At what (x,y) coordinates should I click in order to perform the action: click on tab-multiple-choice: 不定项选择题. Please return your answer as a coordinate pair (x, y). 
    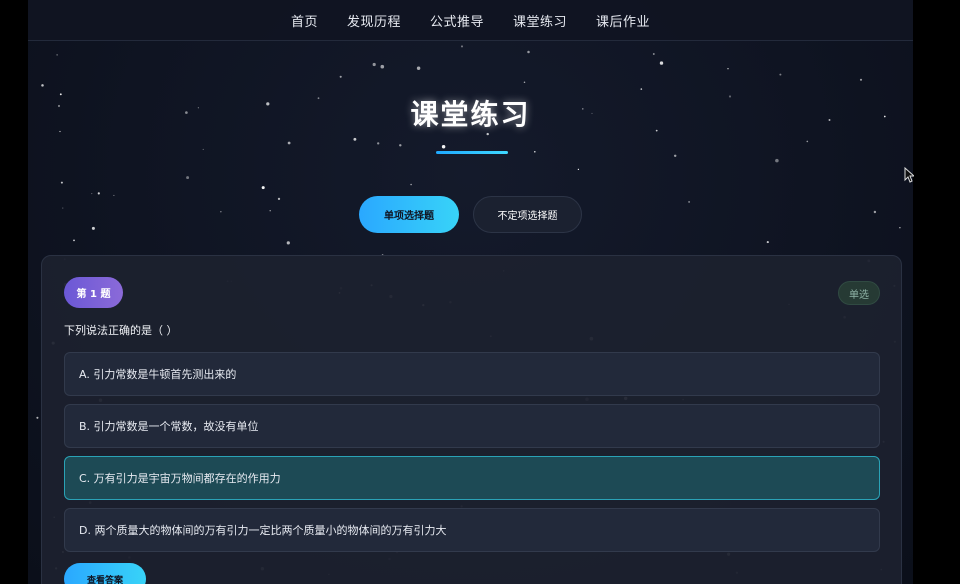
    Looking at the image, I should click on (527, 214).